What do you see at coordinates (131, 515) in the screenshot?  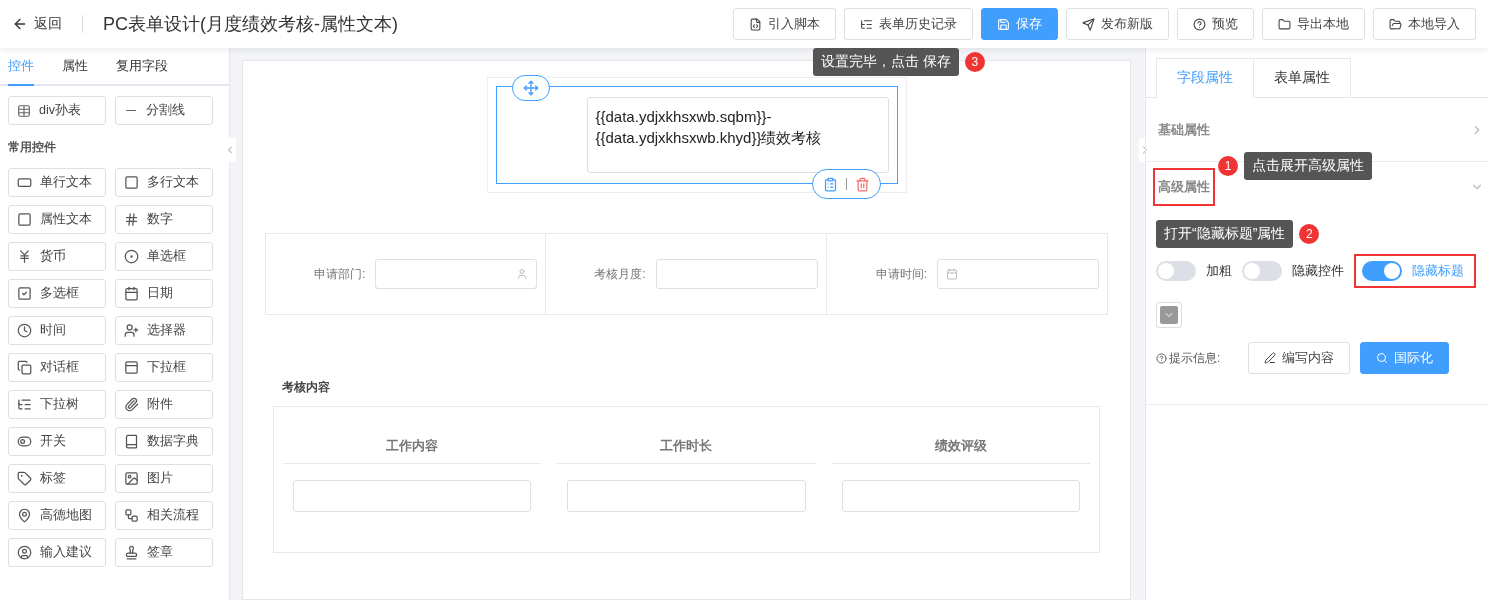 I see `flow-icon` at bounding box center [131, 515].